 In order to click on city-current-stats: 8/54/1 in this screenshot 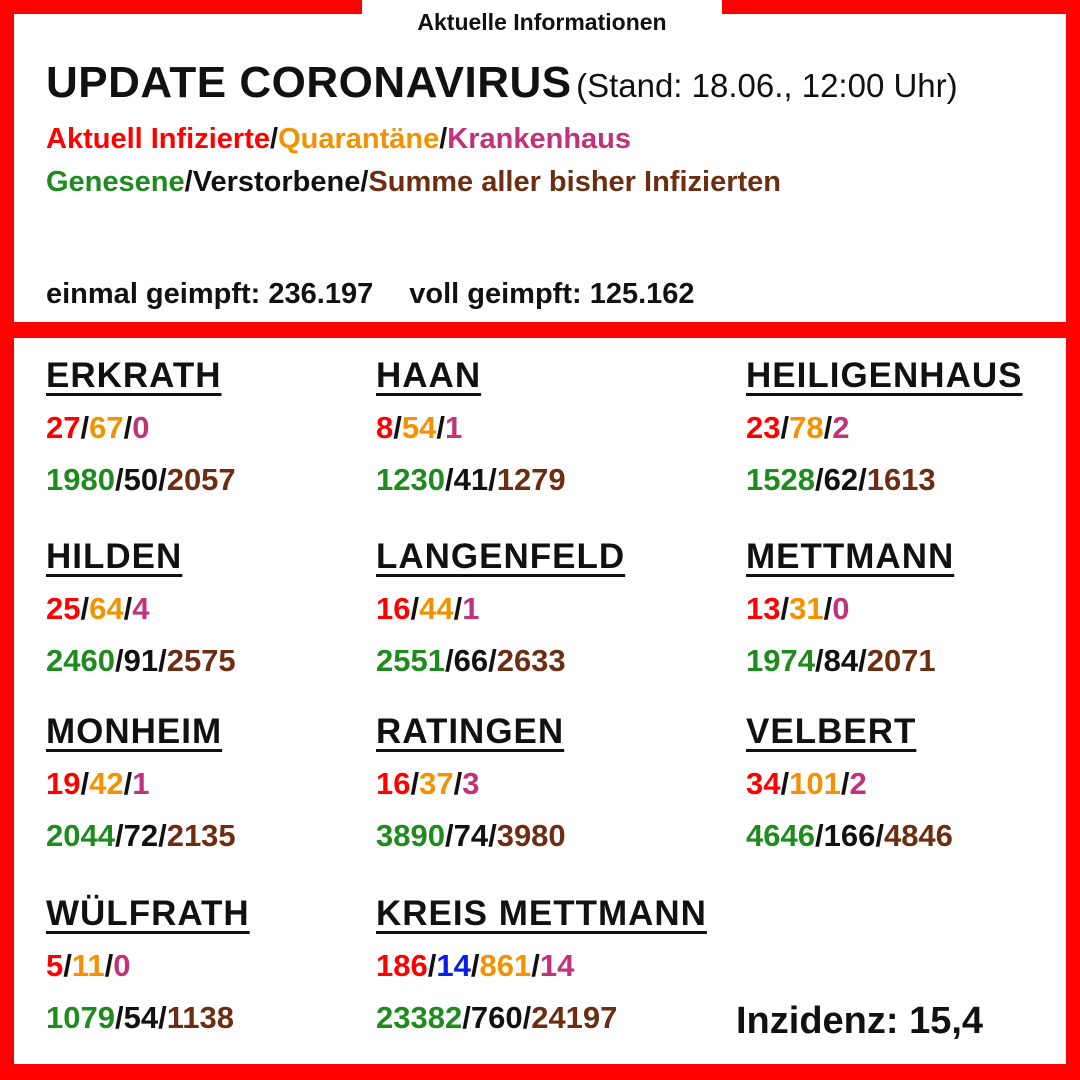, I will do `click(471, 428)`.